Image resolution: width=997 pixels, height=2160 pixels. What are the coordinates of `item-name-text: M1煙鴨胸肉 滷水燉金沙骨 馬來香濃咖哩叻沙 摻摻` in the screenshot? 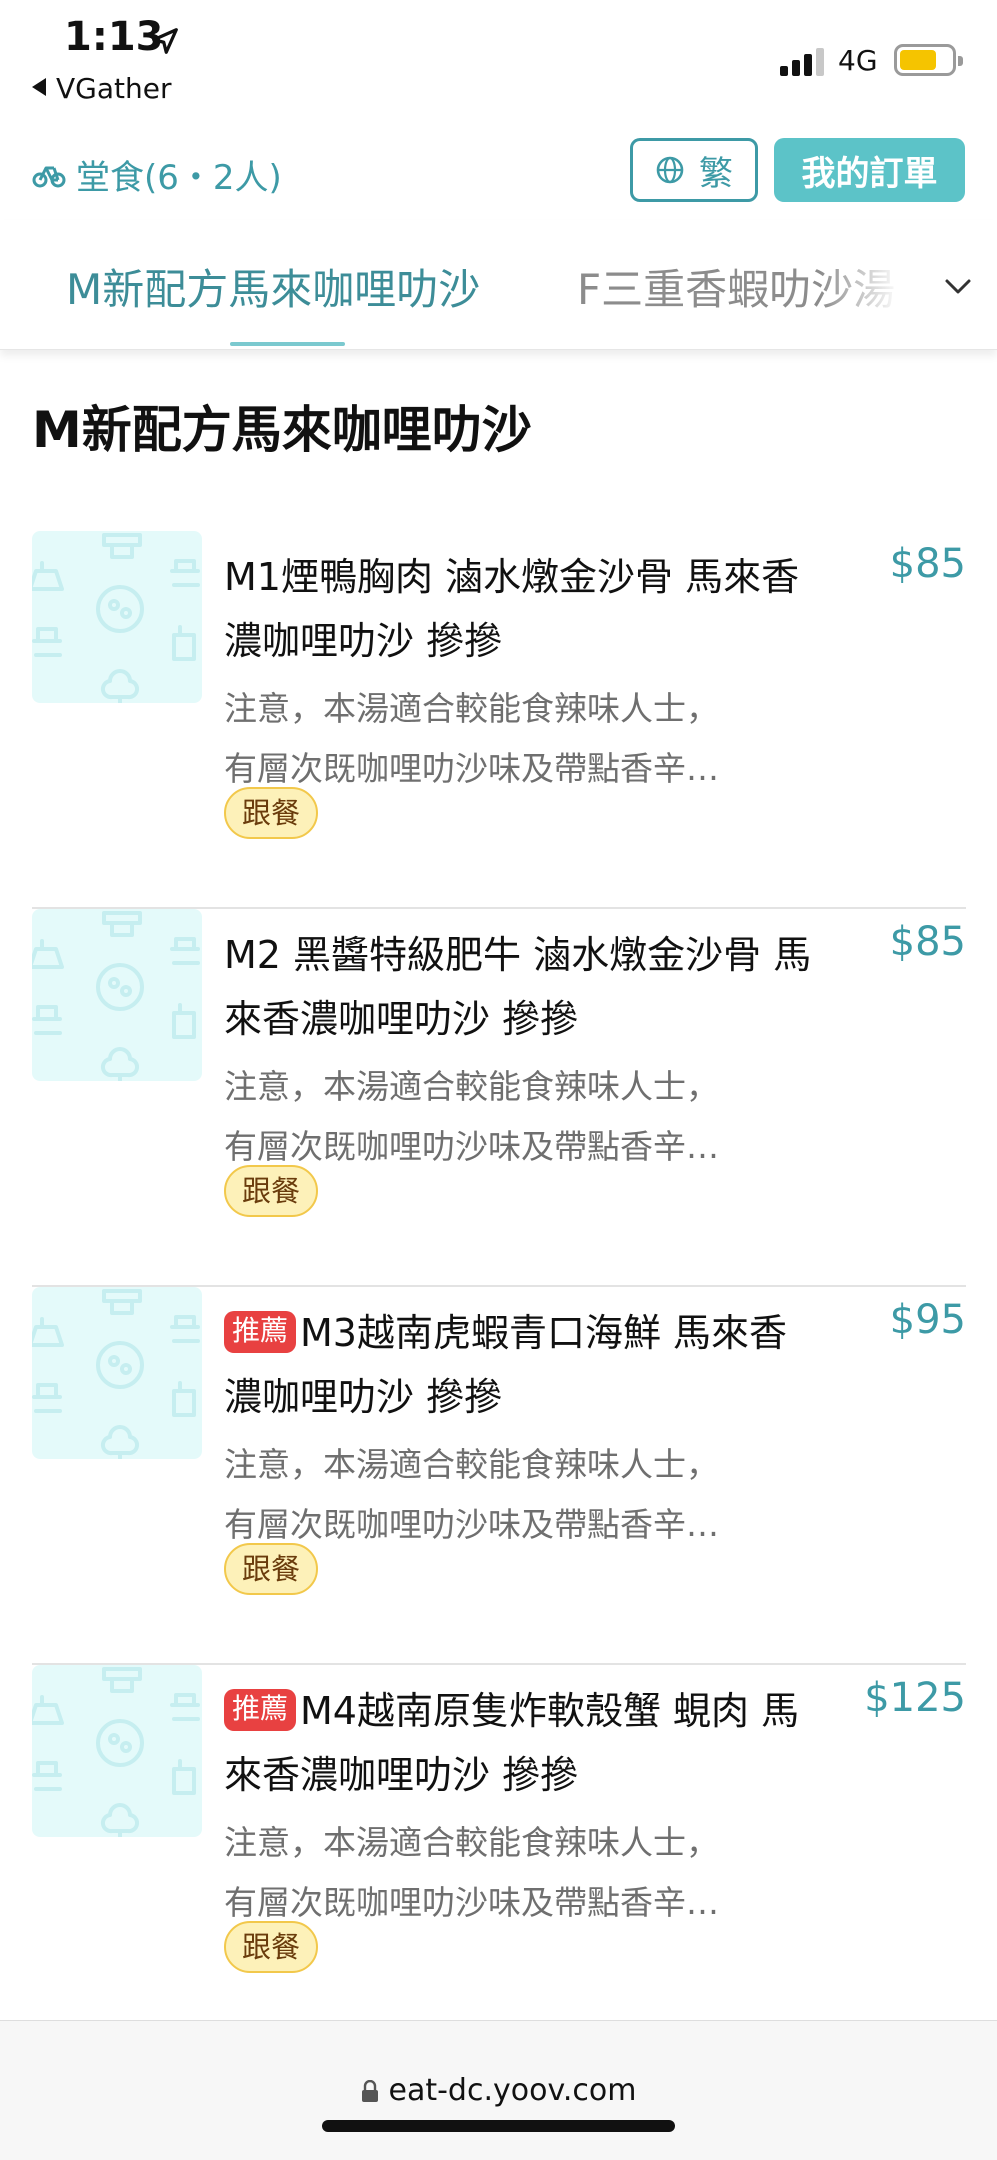 It's located at (512, 609).